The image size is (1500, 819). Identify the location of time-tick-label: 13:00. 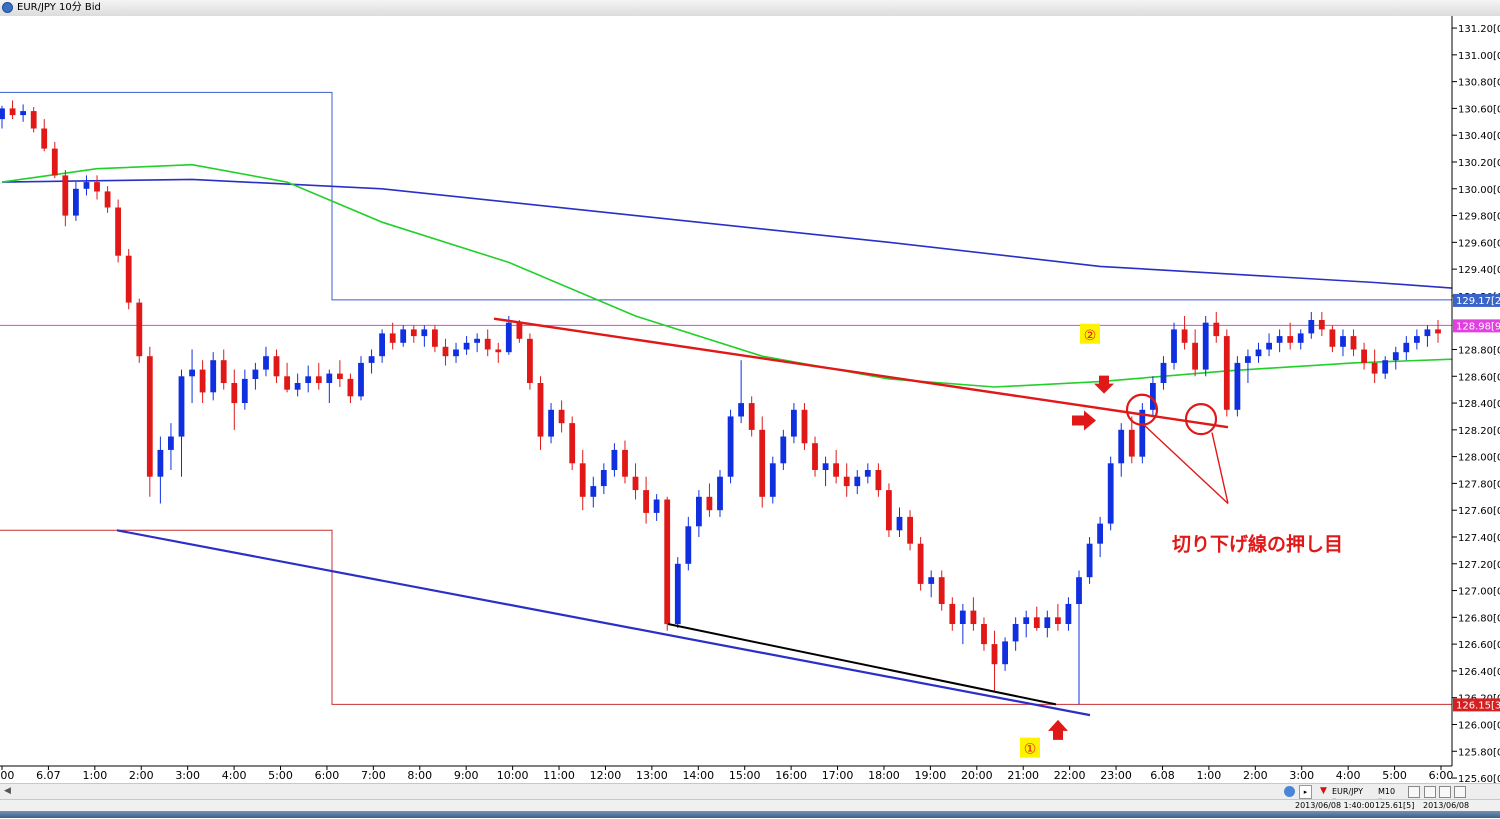
(652, 775).